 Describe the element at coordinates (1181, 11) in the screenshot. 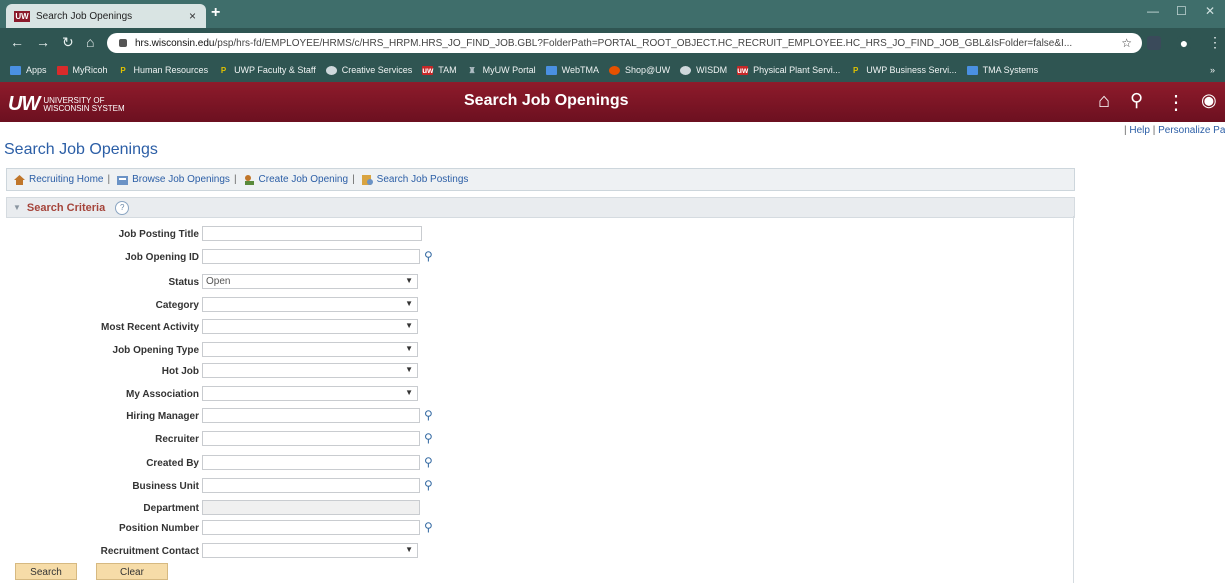

I see `maximize-icon: ☐` at that location.